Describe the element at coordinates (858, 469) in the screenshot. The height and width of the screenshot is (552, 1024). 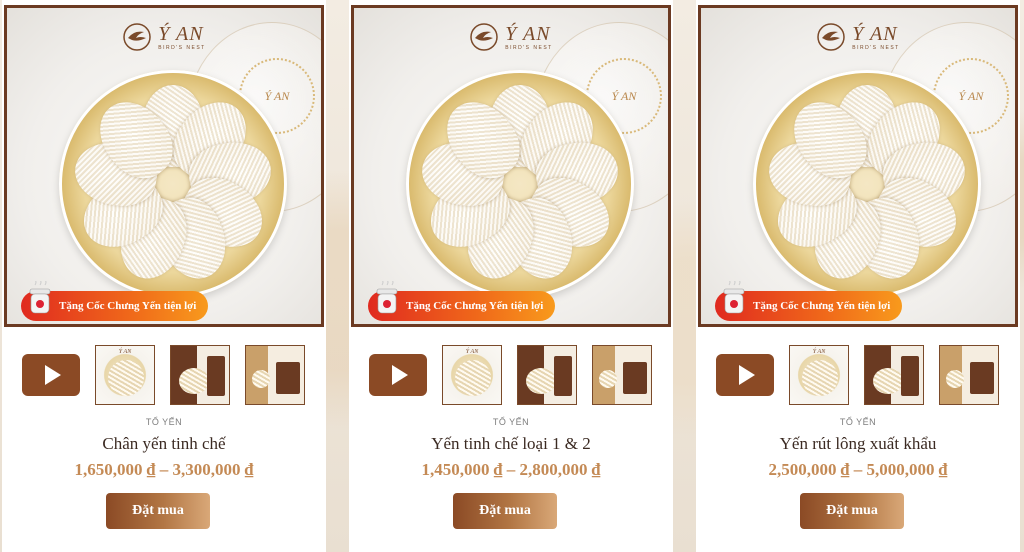
I see `product-price: 2,500,000 ₫ – 5,000,000 ₫` at that location.